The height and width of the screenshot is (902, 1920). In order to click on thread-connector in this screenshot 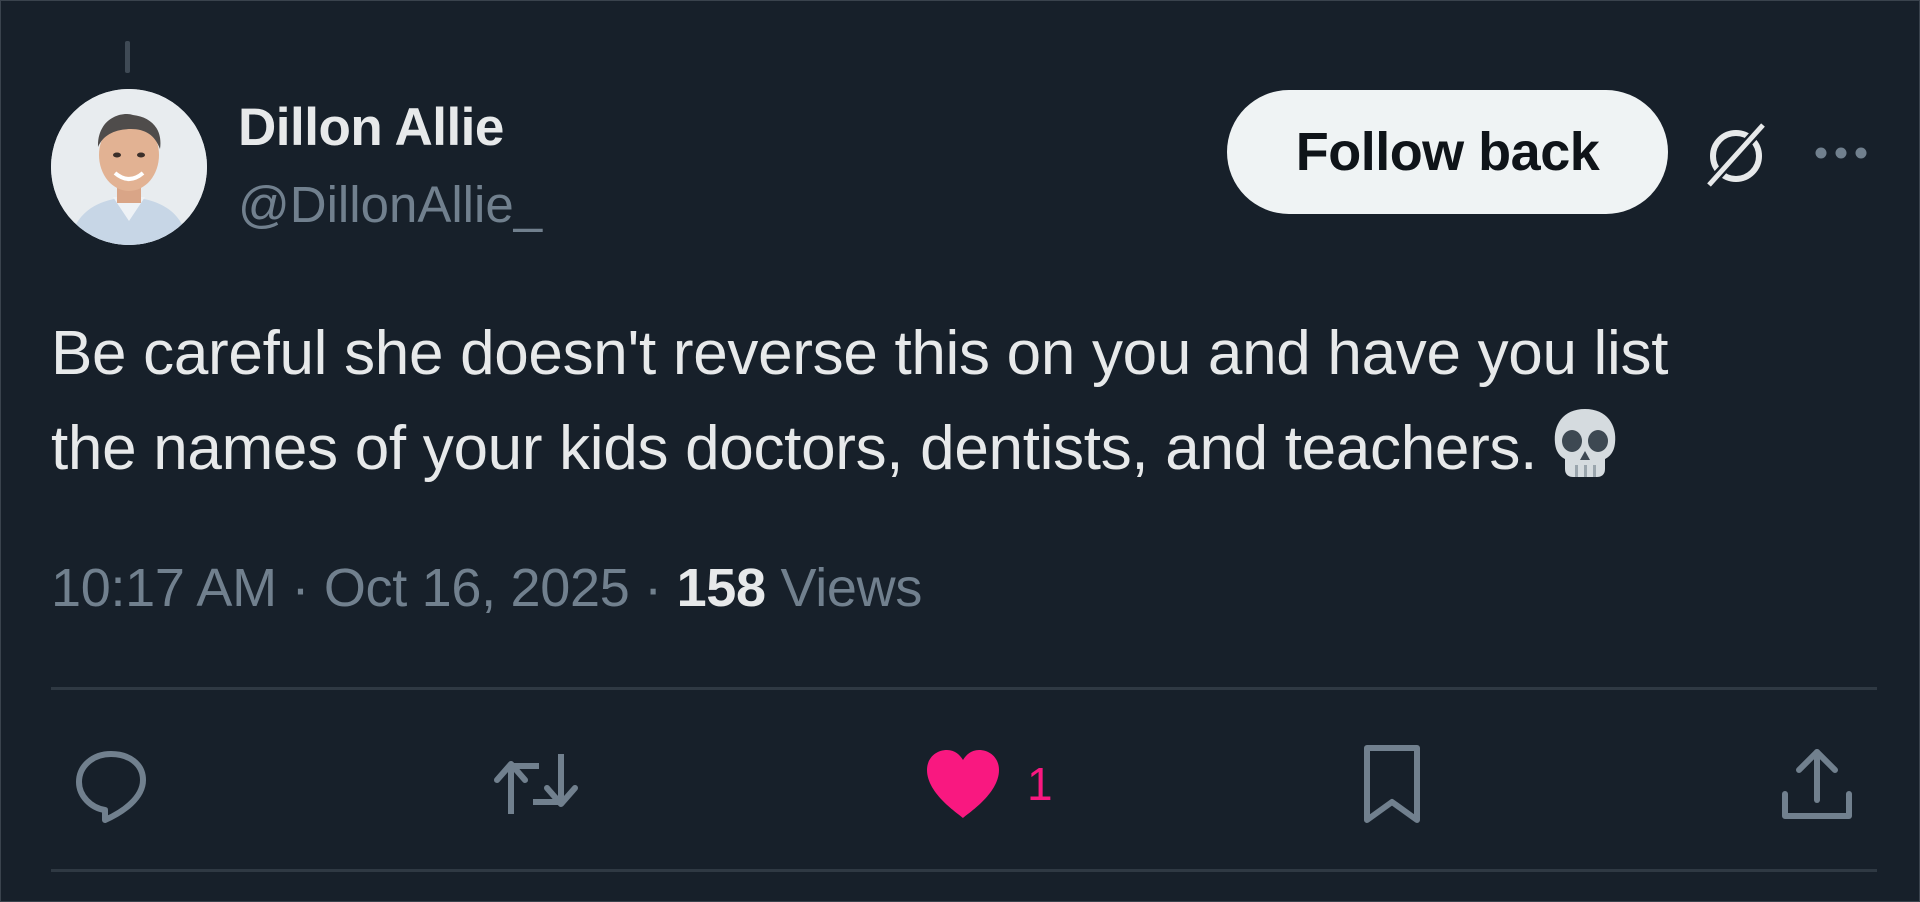, I will do `click(127, 57)`.